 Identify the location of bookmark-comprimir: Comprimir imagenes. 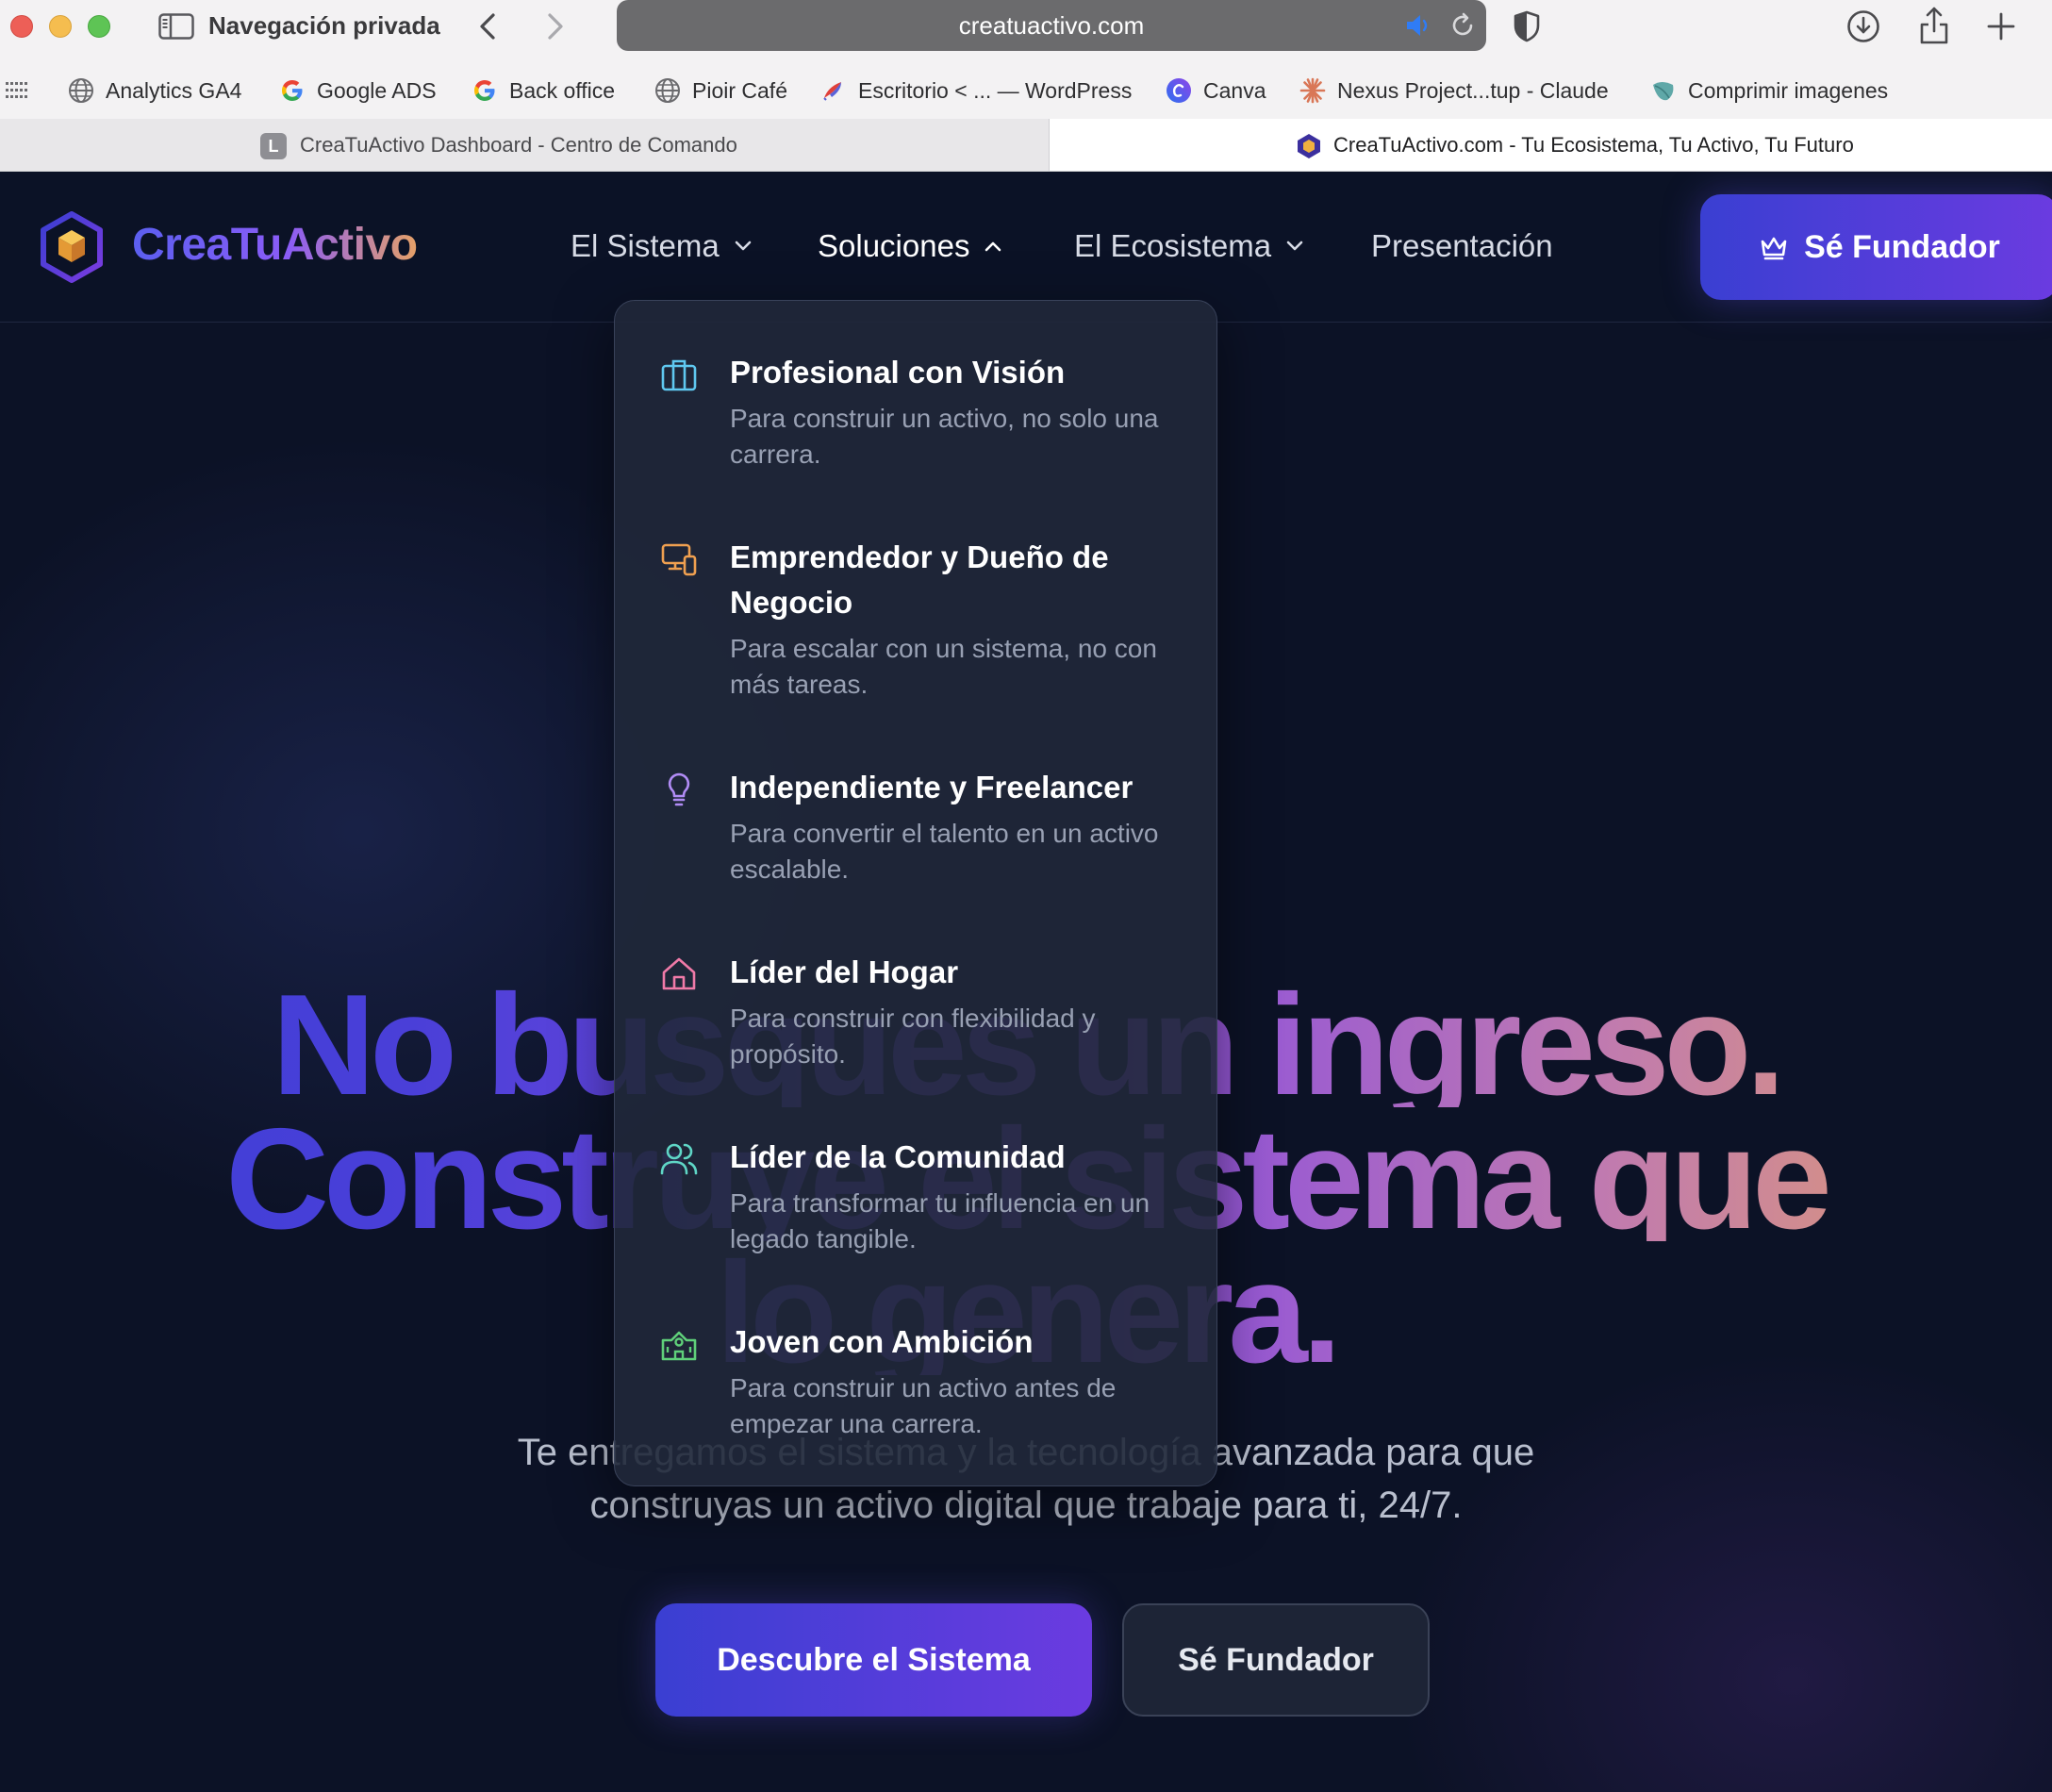
(1769, 91).